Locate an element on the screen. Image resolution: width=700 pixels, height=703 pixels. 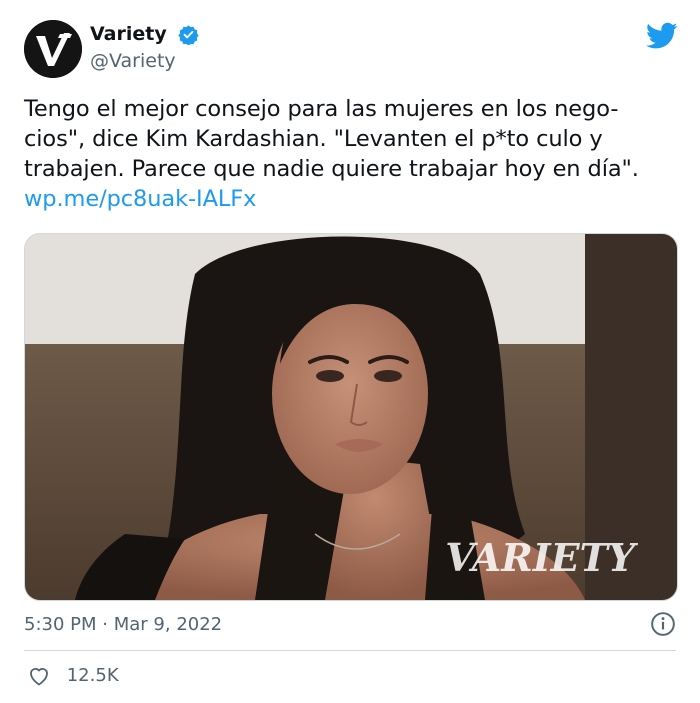
account-names: Variety @Variety is located at coordinates (144, 48).